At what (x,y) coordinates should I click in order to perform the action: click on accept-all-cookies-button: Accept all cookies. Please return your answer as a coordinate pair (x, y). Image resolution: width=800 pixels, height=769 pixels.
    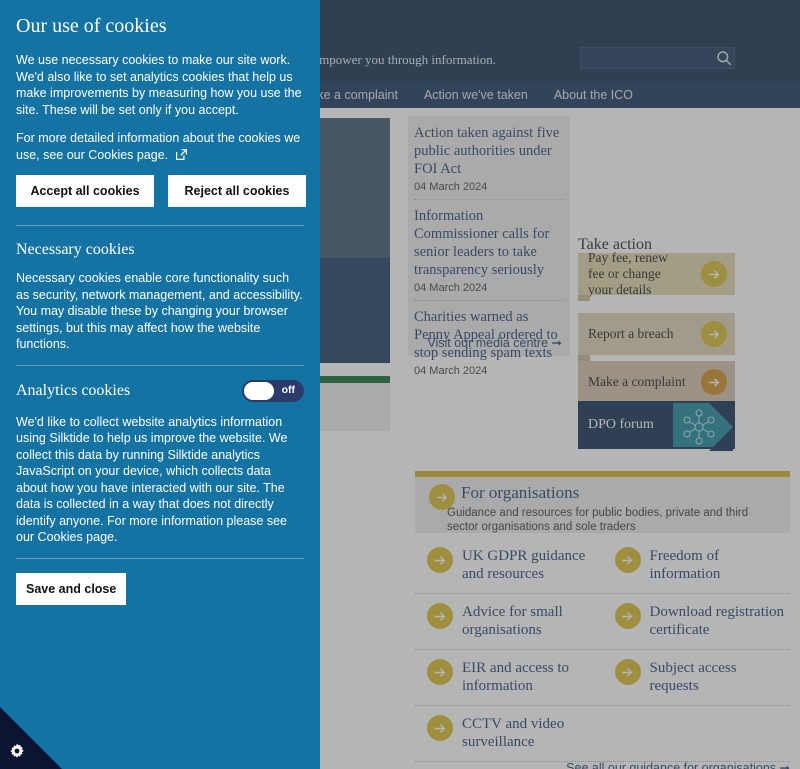
    Looking at the image, I should click on (85, 191).